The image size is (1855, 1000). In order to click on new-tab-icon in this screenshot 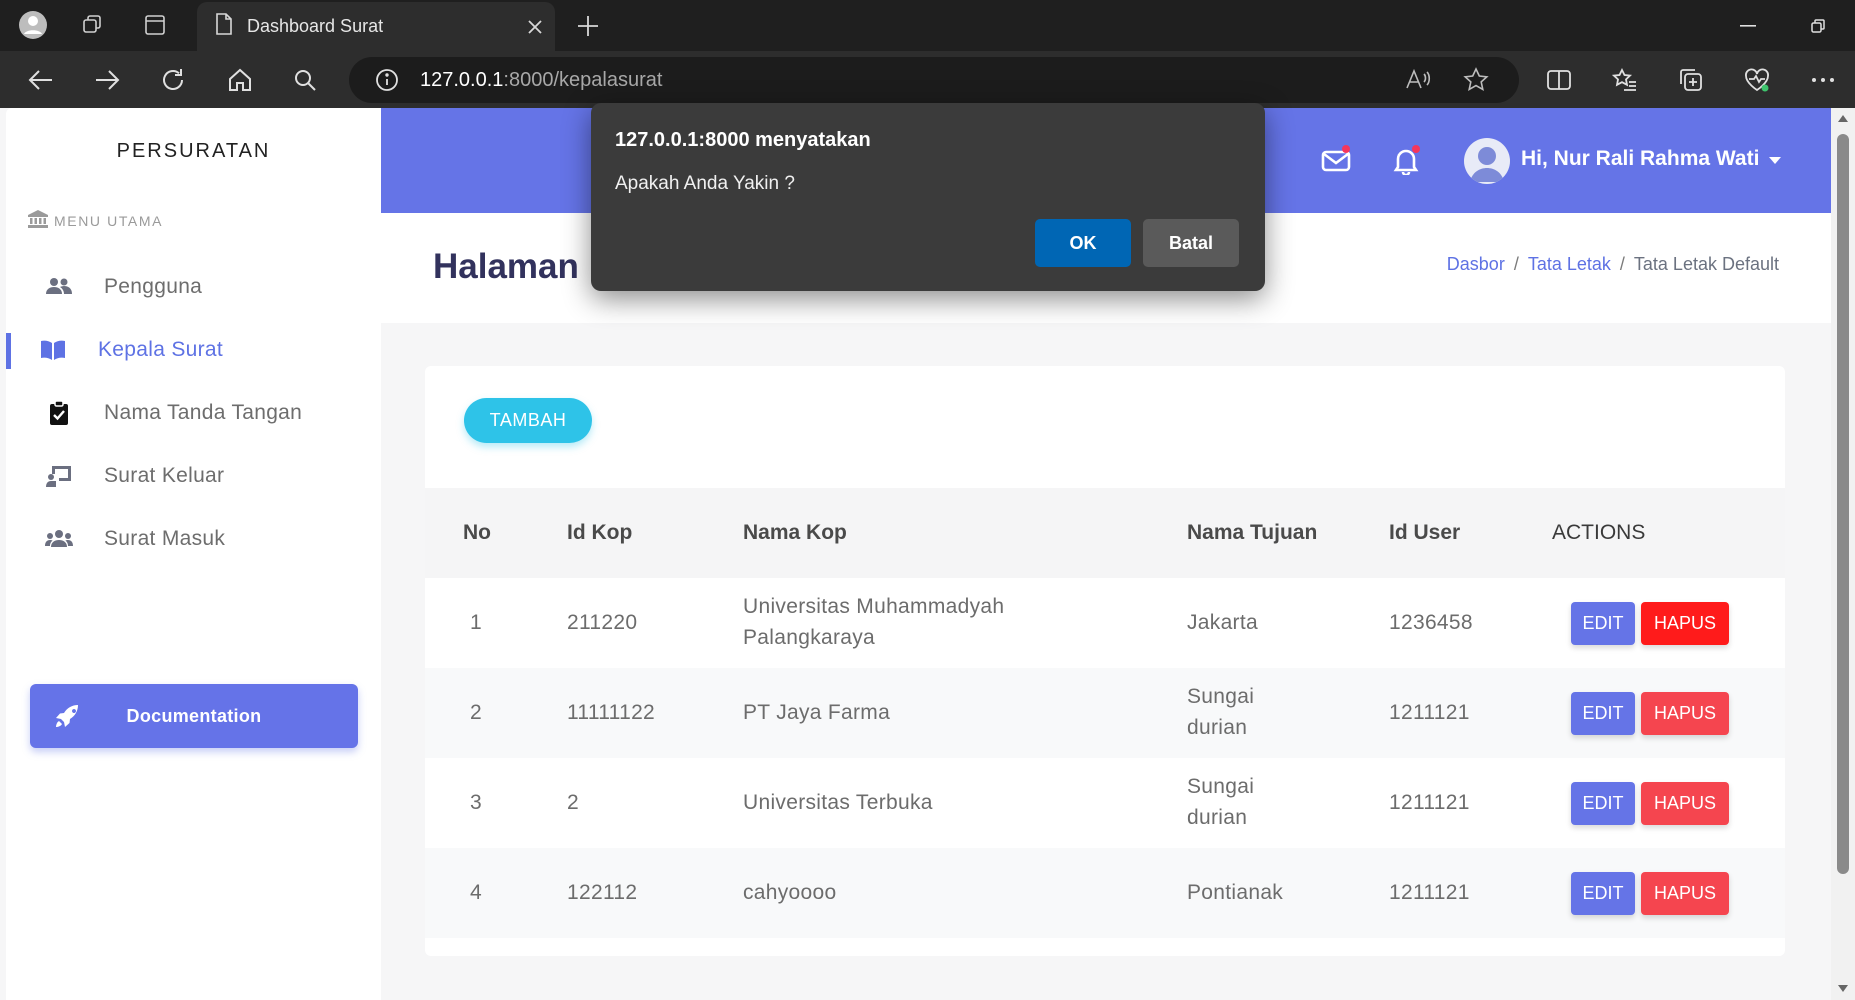, I will do `click(588, 26)`.